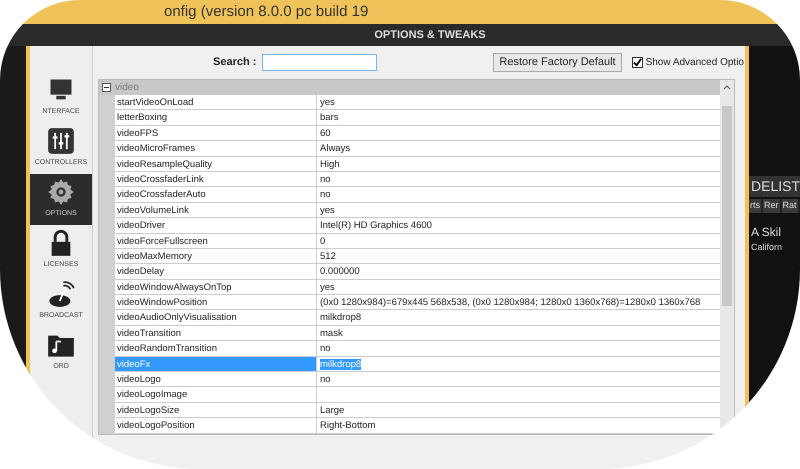 The height and width of the screenshot is (469, 800). I want to click on panel-title: DELIST, so click(774, 186).